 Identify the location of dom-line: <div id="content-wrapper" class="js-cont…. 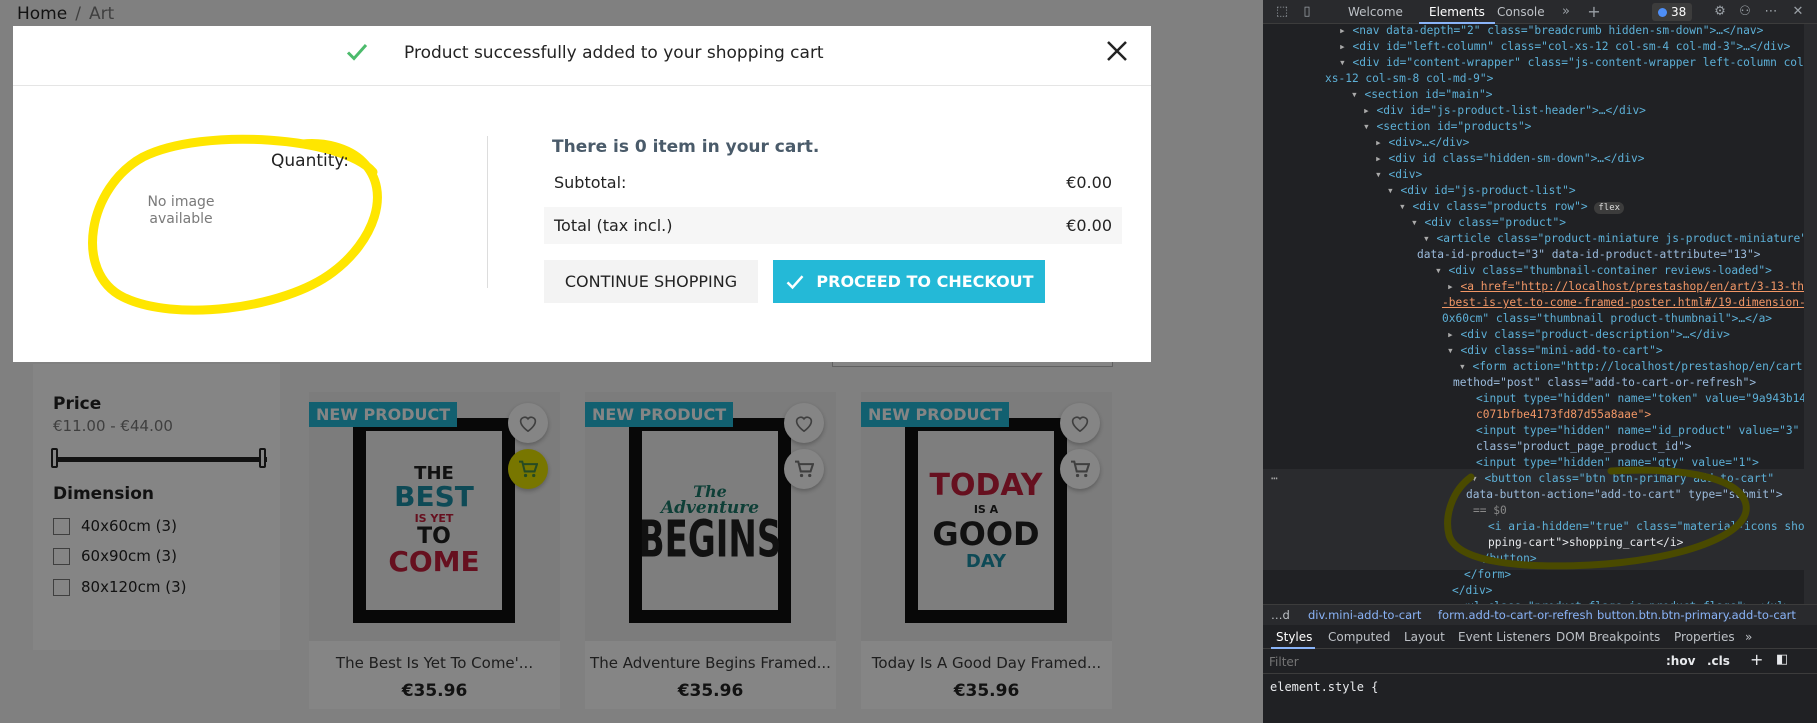
(1582, 62).